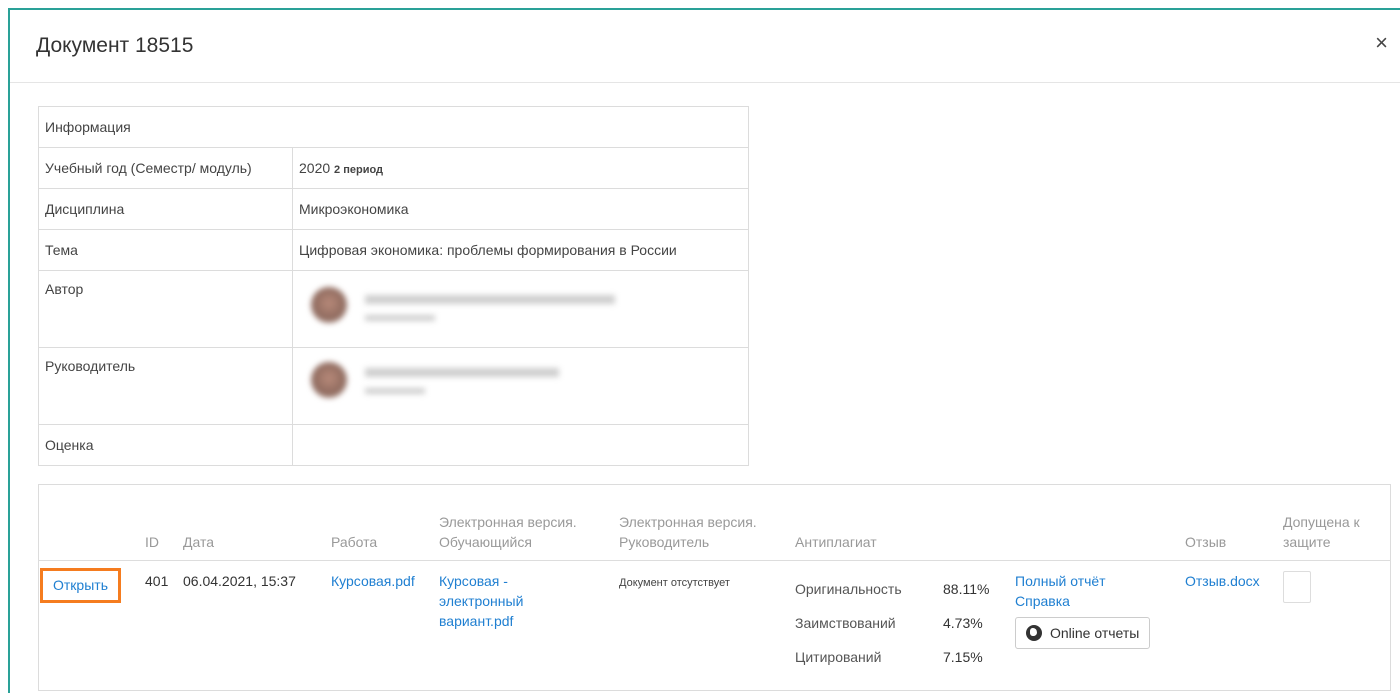 This screenshot has width=1400, height=693. Describe the element at coordinates (165, 309) in the screenshot. I see `info-label-author: Автор` at that location.